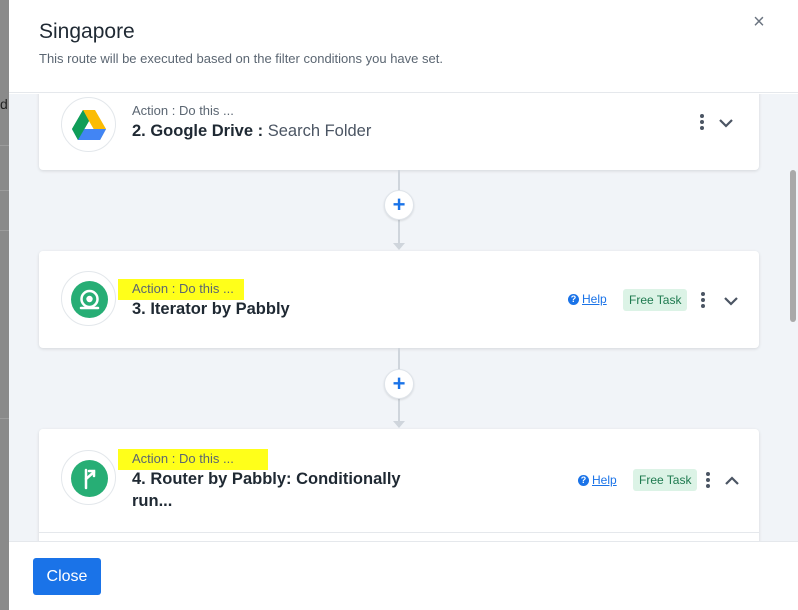 Image resolution: width=798 pixels, height=610 pixels. Describe the element at coordinates (4, 305) in the screenshot. I see `background-page: d` at that location.